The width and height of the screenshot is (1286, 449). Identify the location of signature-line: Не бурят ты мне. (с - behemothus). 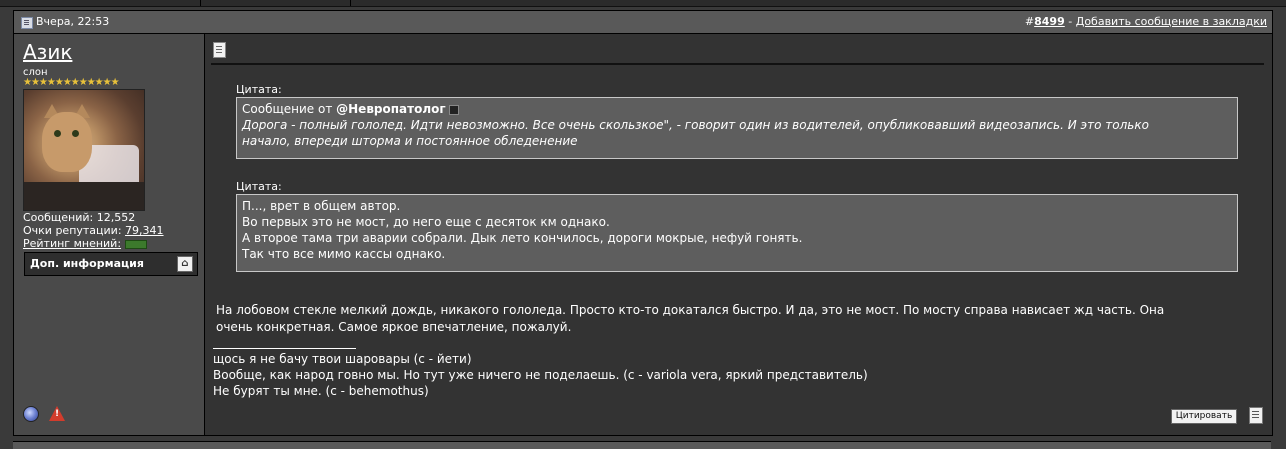
(321, 391).